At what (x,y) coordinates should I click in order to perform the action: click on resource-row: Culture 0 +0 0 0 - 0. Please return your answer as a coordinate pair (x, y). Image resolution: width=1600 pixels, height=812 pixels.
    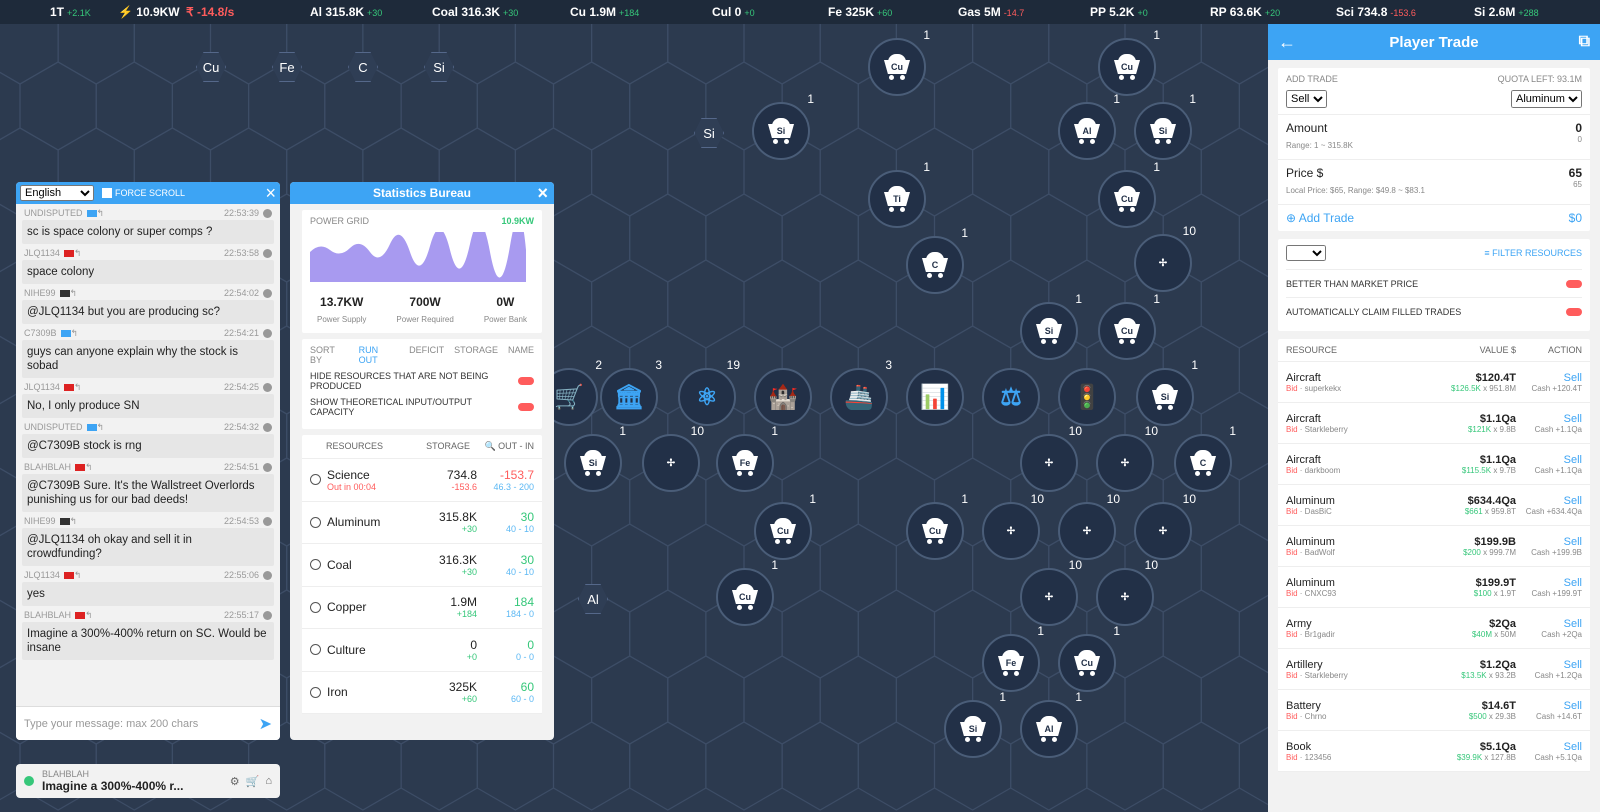
    Looking at the image, I should click on (422, 650).